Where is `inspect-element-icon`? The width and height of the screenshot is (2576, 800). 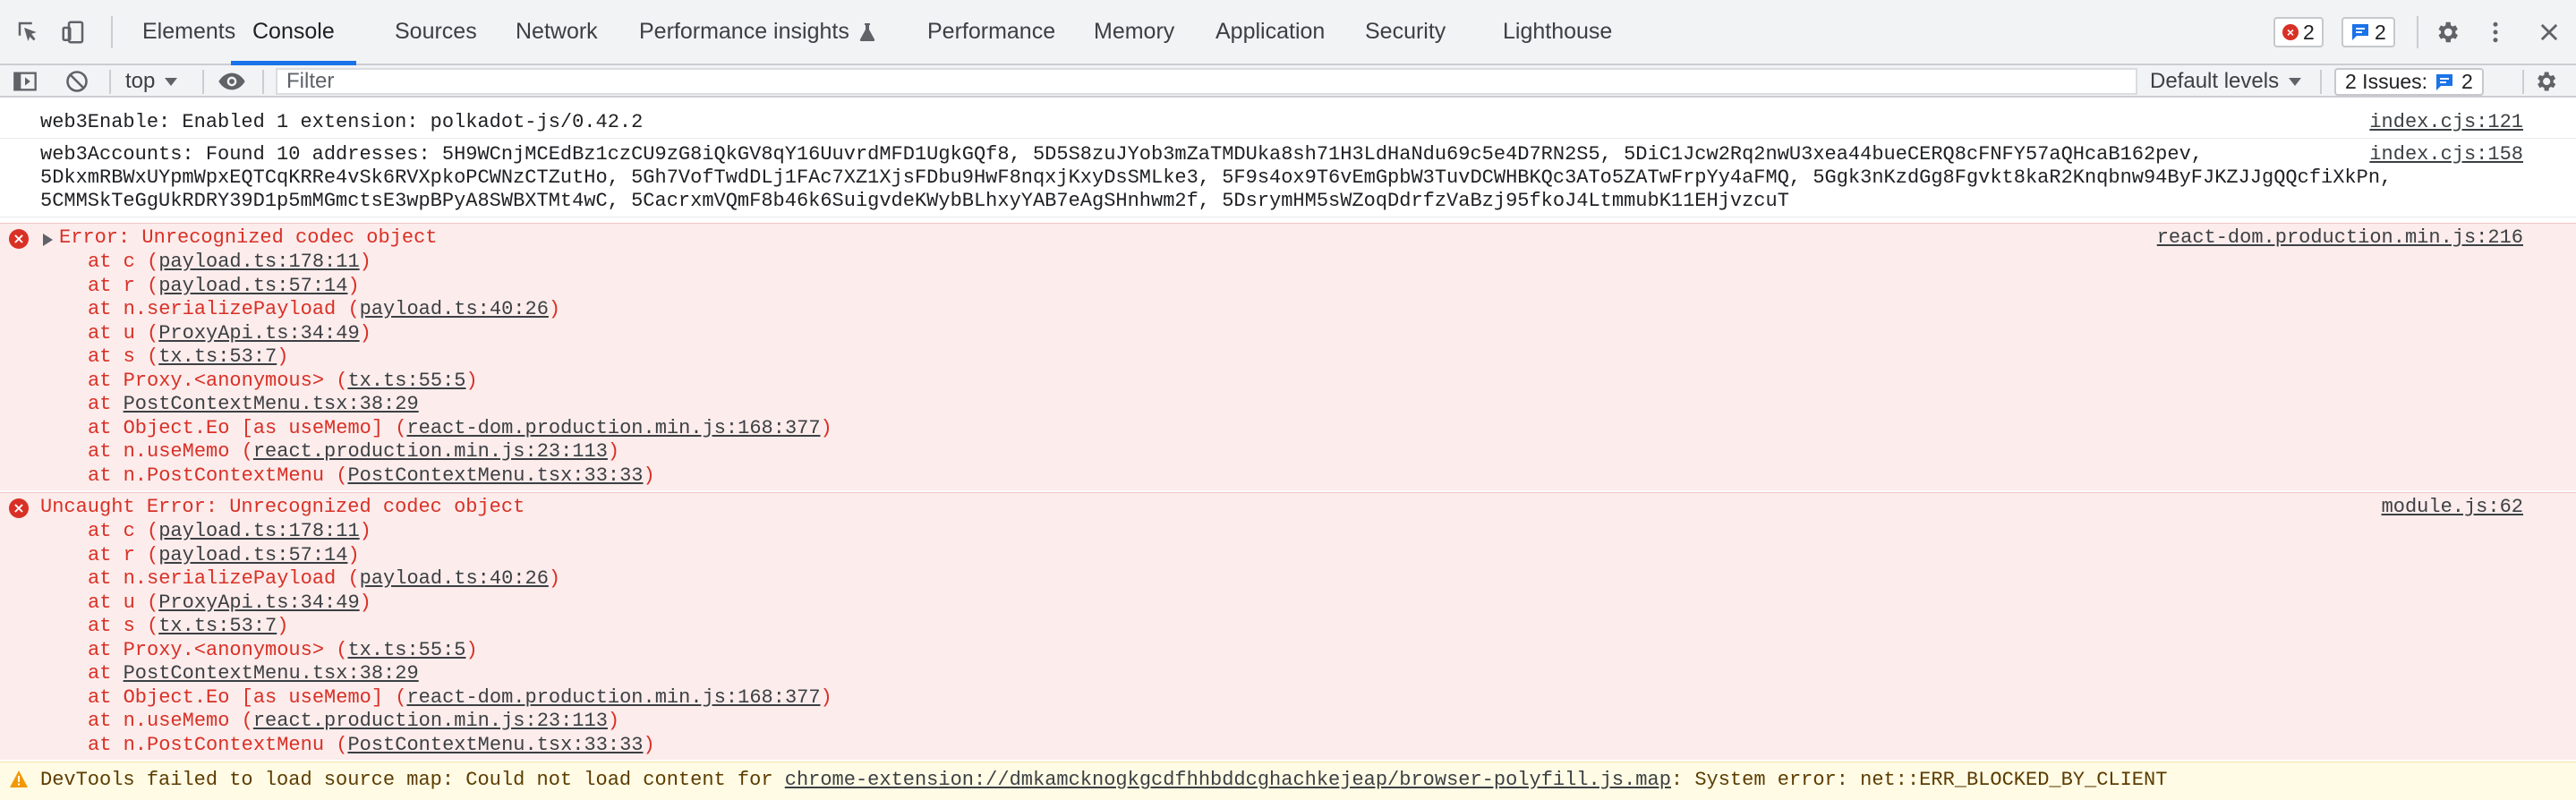 inspect-element-icon is located at coordinates (29, 32).